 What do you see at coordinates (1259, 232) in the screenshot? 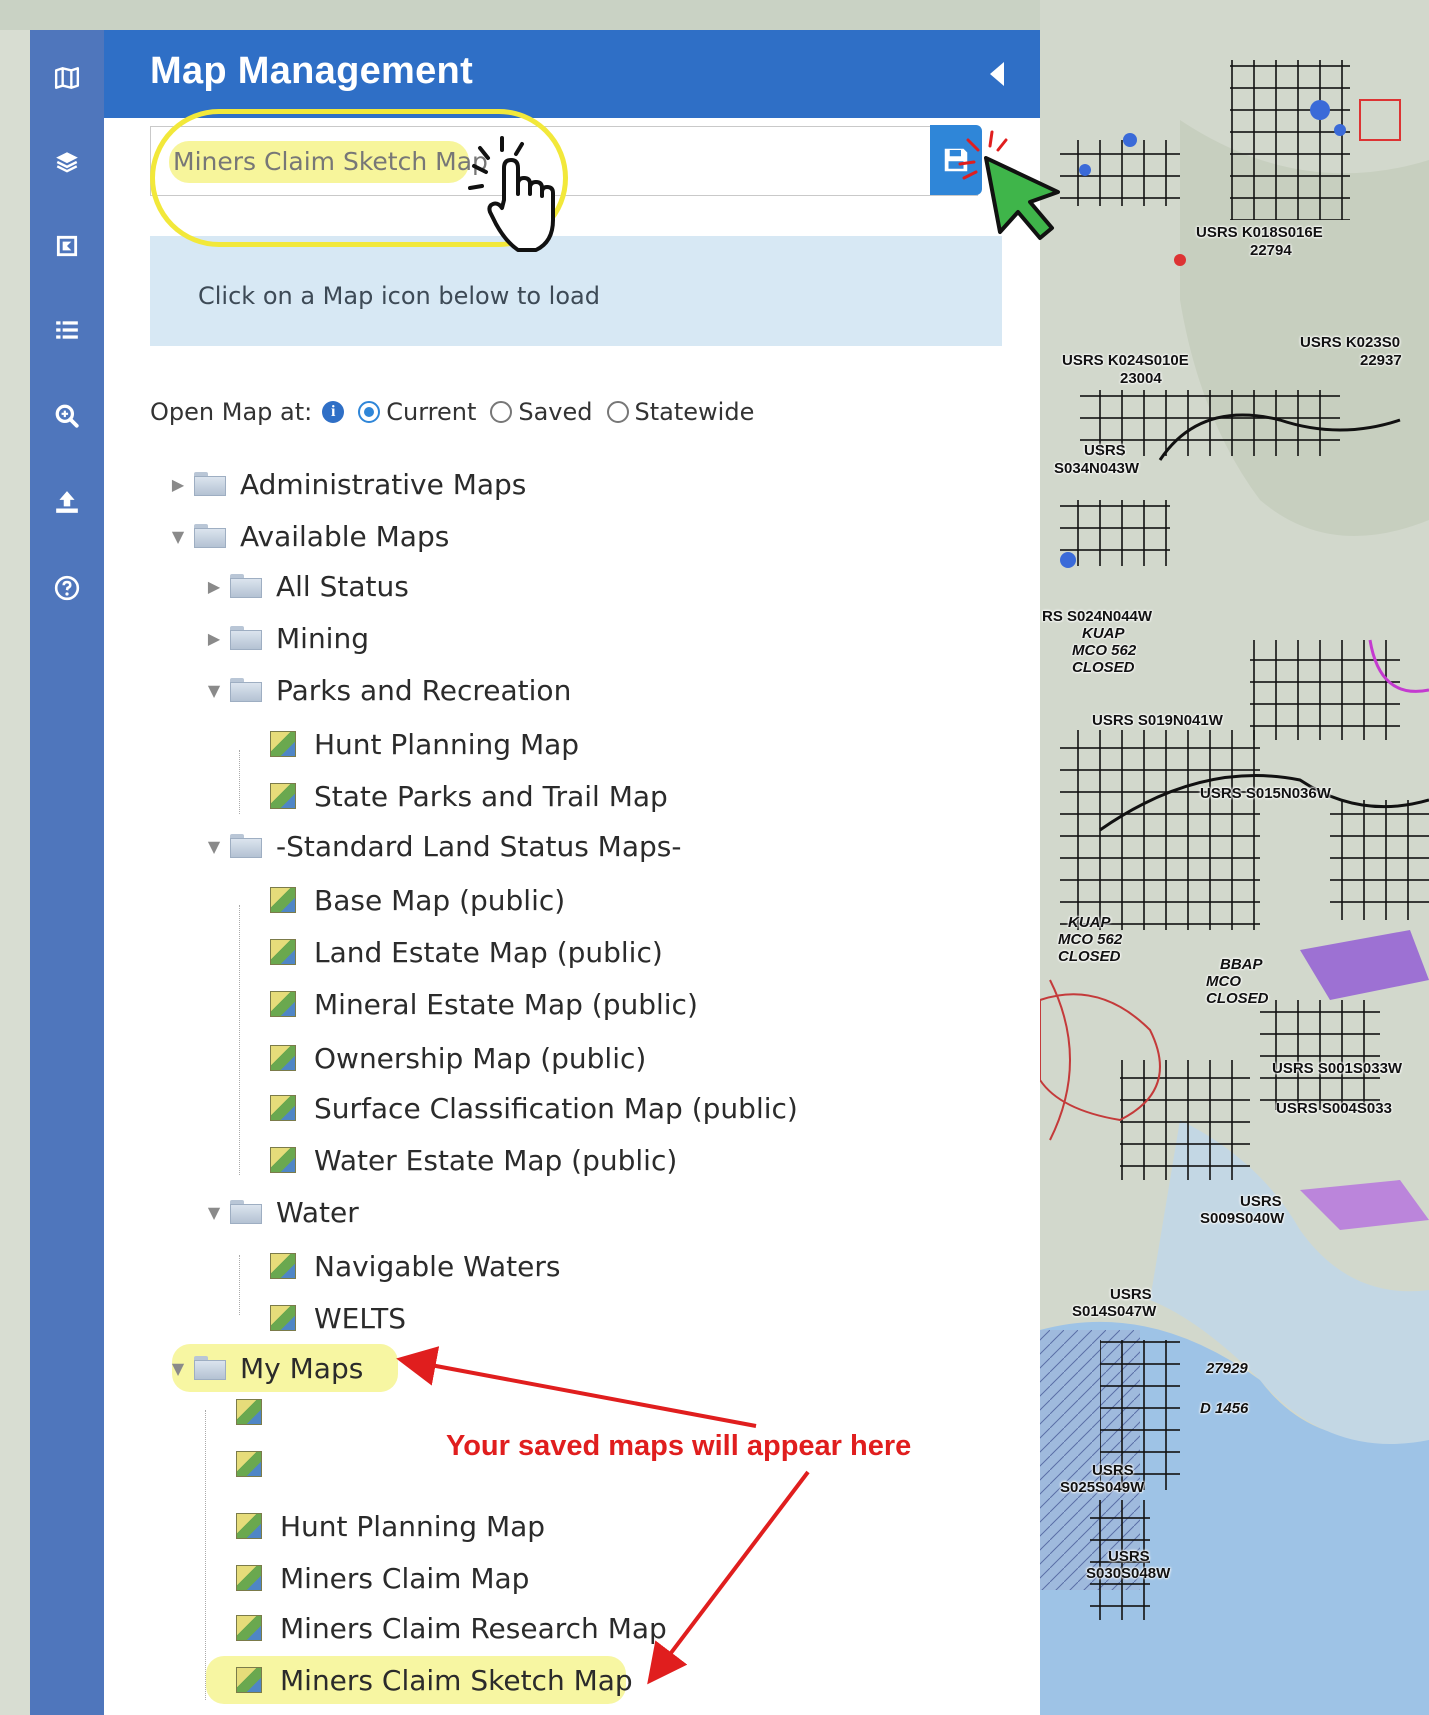
I see `map-label: USRS K018S016E` at bounding box center [1259, 232].